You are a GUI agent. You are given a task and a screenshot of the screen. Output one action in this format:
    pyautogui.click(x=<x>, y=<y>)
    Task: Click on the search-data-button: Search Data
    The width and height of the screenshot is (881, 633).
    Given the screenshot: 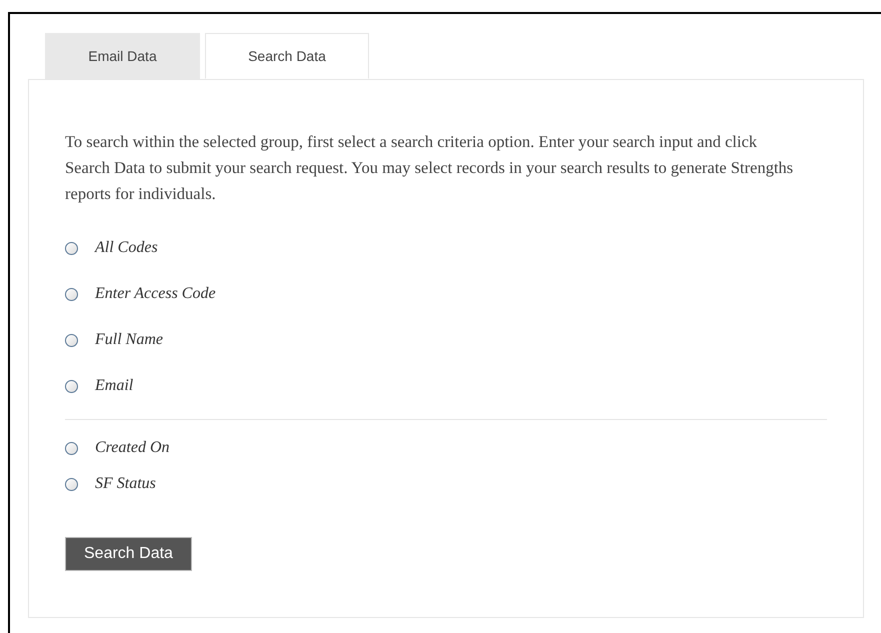 What is the action you would take?
    pyautogui.click(x=128, y=554)
    